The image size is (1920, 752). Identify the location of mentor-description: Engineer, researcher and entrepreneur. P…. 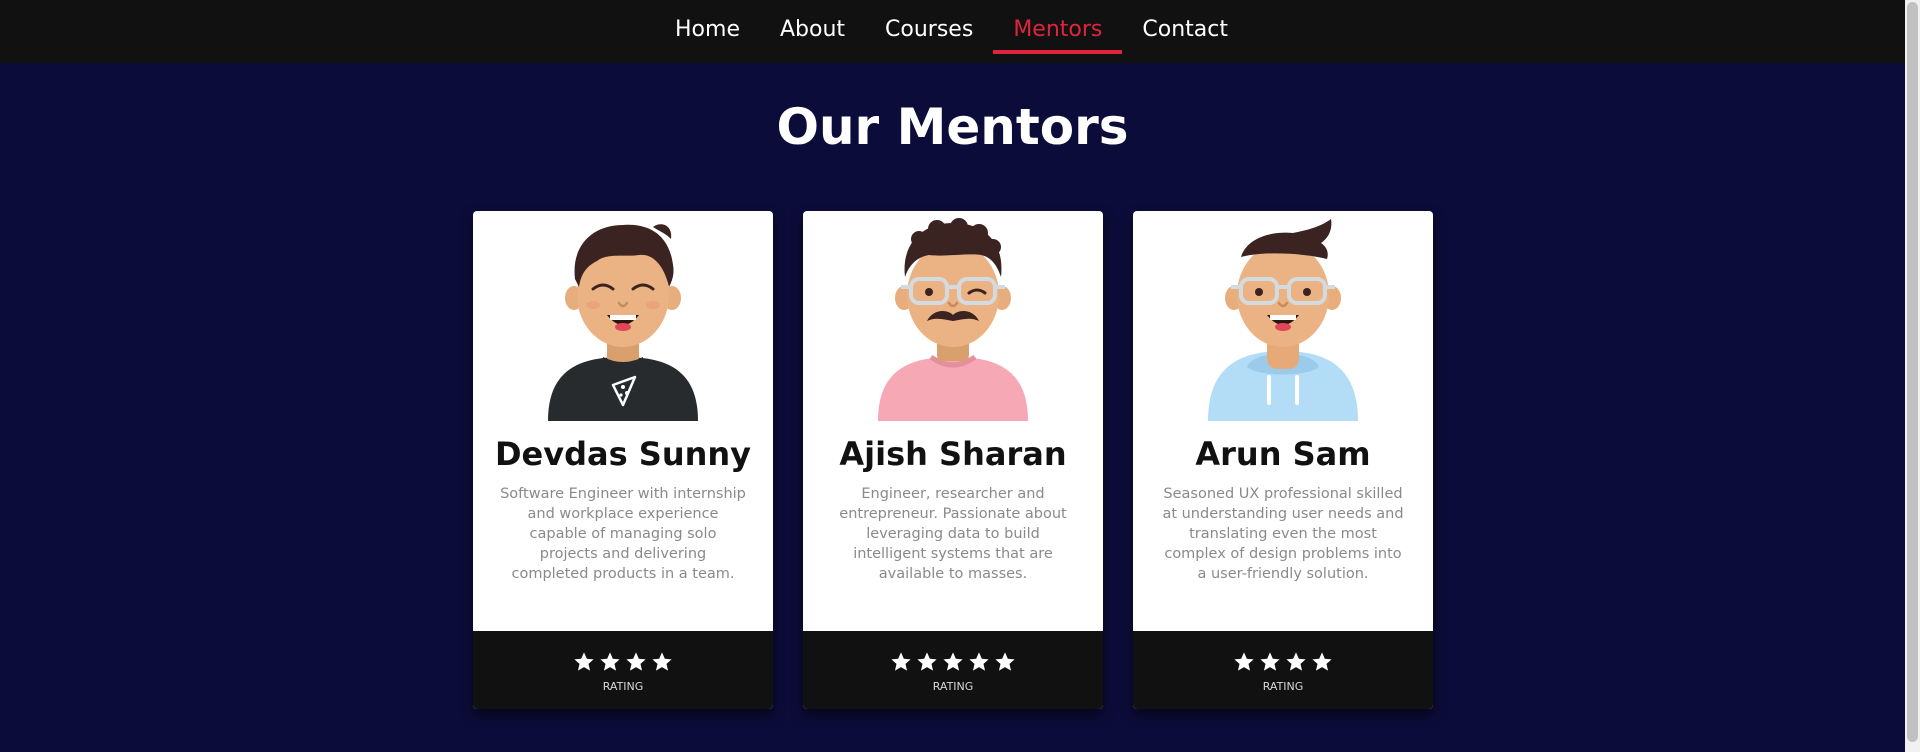
(953, 534).